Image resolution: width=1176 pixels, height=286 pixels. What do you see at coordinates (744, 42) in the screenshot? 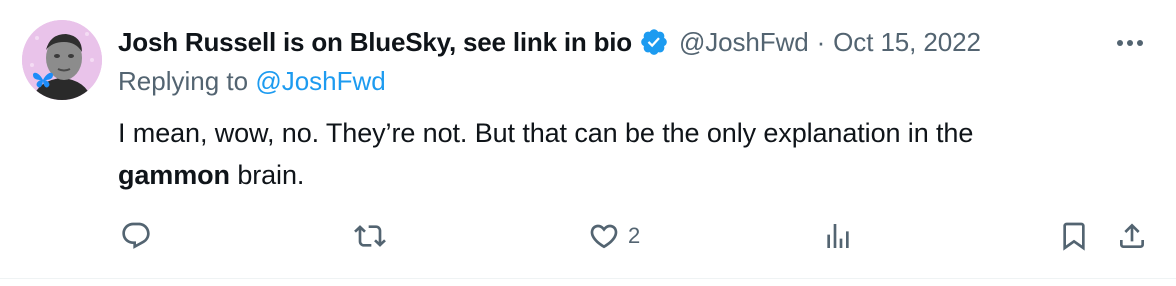
I see `author-handle: @JoshFwd` at bounding box center [744, 42].